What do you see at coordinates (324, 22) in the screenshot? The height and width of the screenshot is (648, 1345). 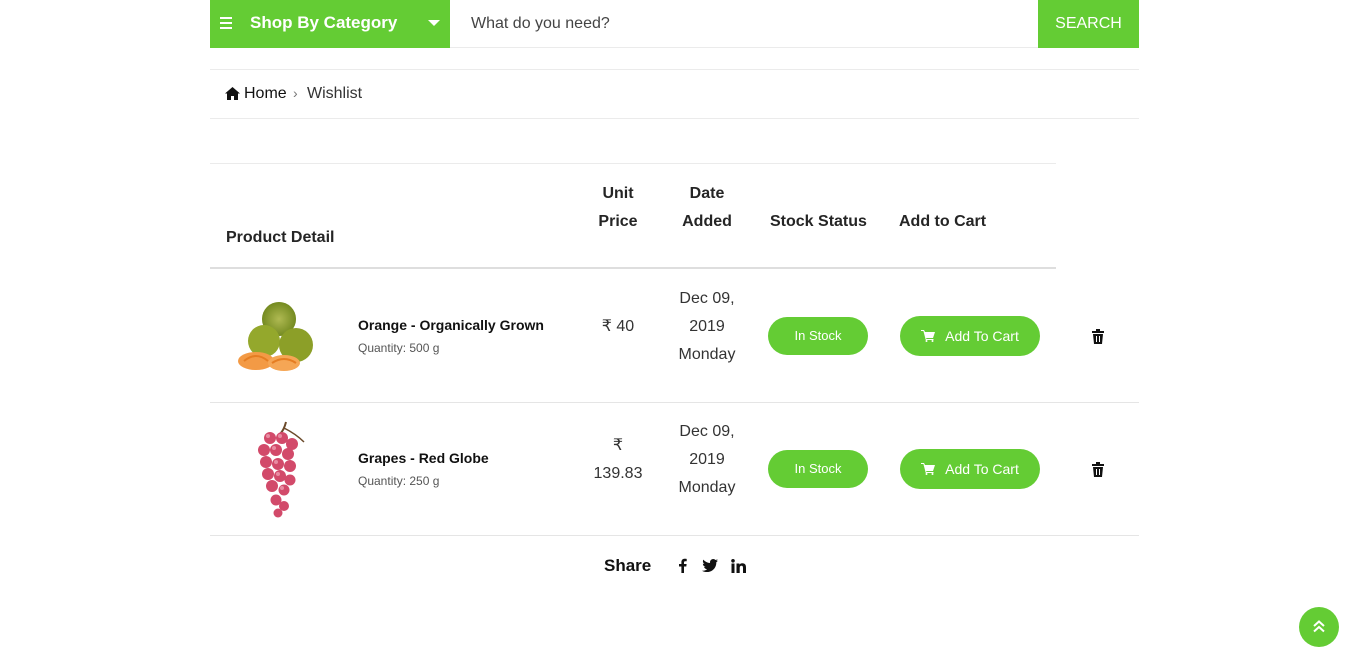 I see `category-label: Shop By Category` at bounding box center [324, 22].